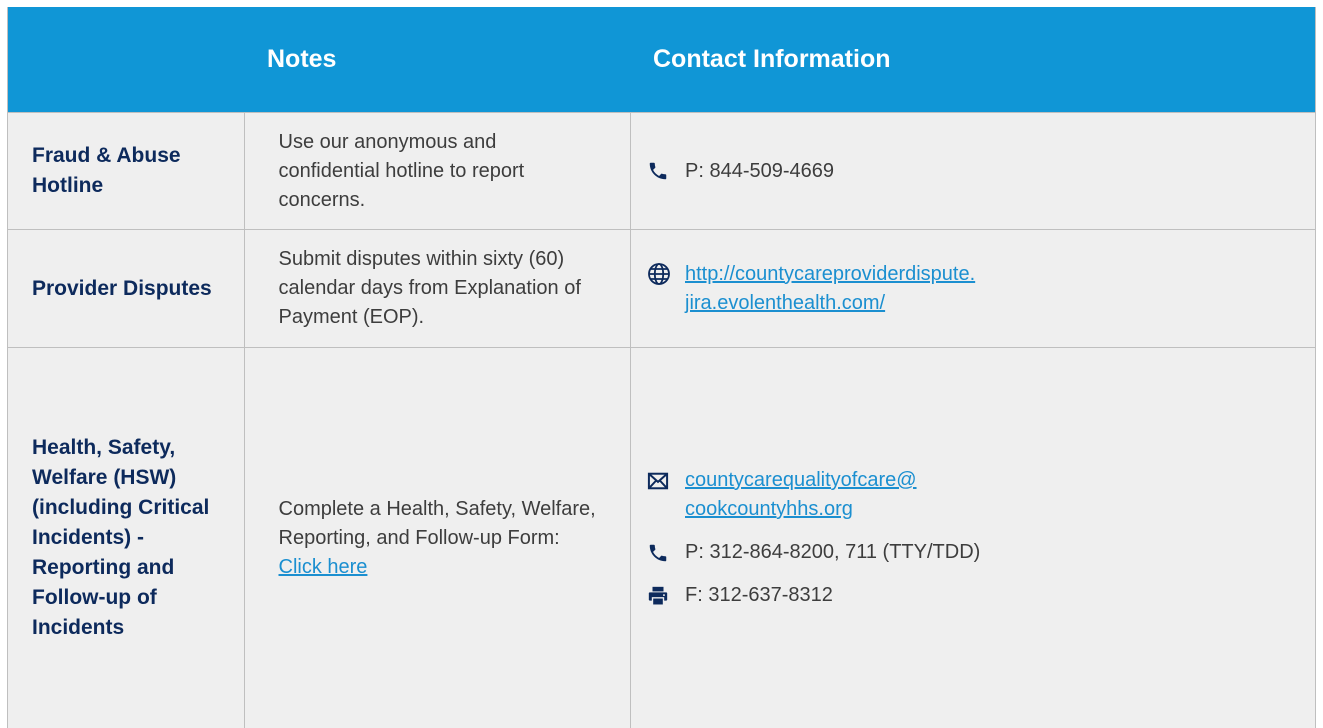 This screenshot has height=728, width=1323. I want to click on fax-number: F: 312-637-8312, so click(759, 595).